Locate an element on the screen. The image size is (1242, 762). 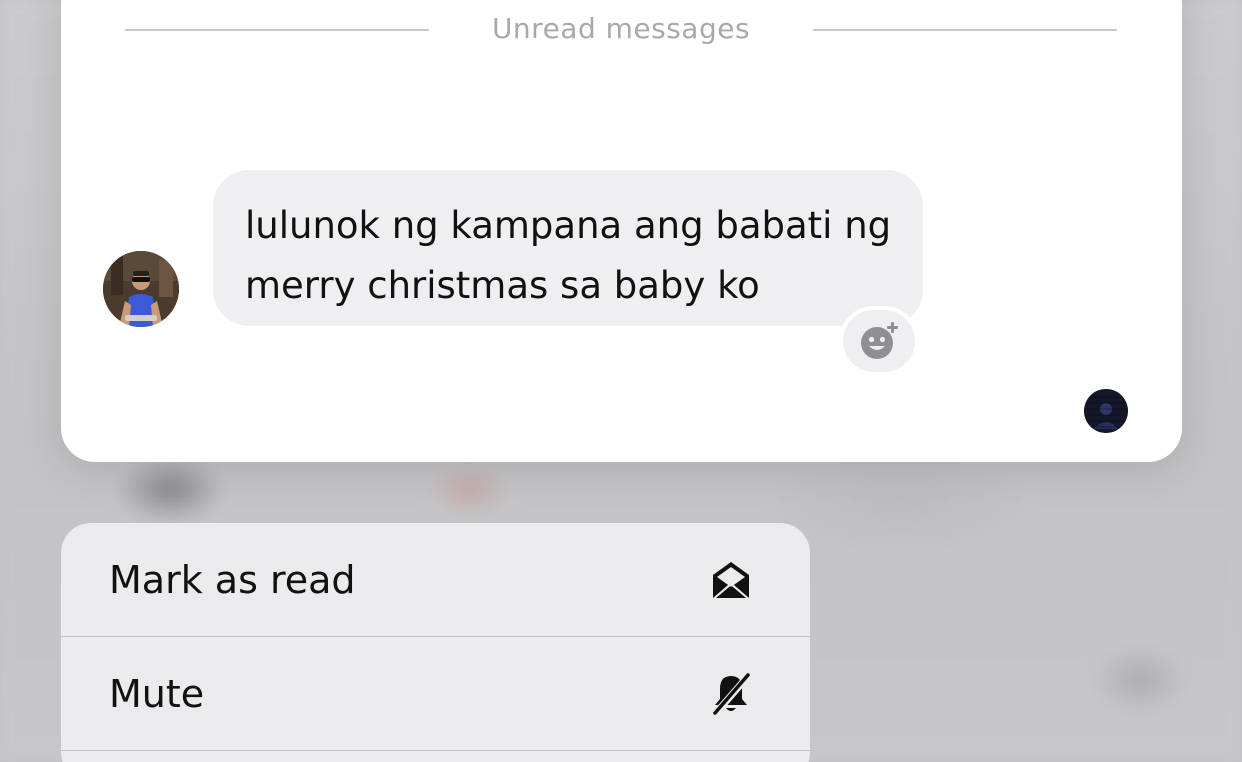
message-text-line: merry christmas sa baby ko is located at coordinates (502, 285).